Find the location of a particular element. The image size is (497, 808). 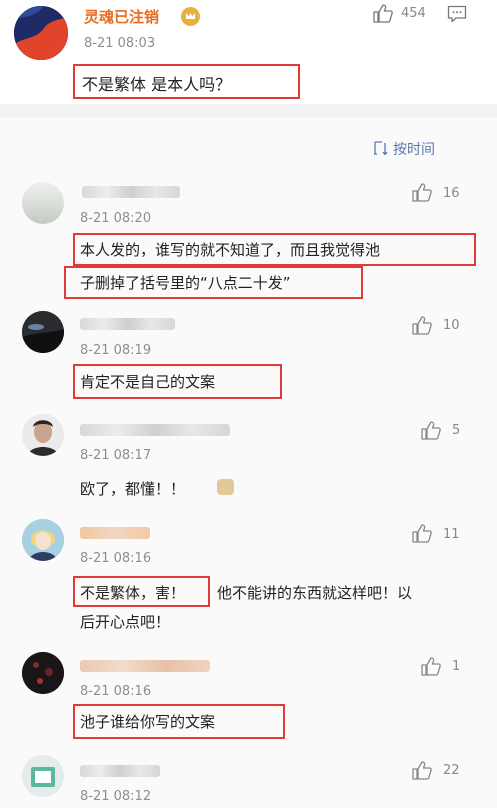

comment-text-line: 子删掉了括号里的“八点二十发” is located at coordinates (185, 283).